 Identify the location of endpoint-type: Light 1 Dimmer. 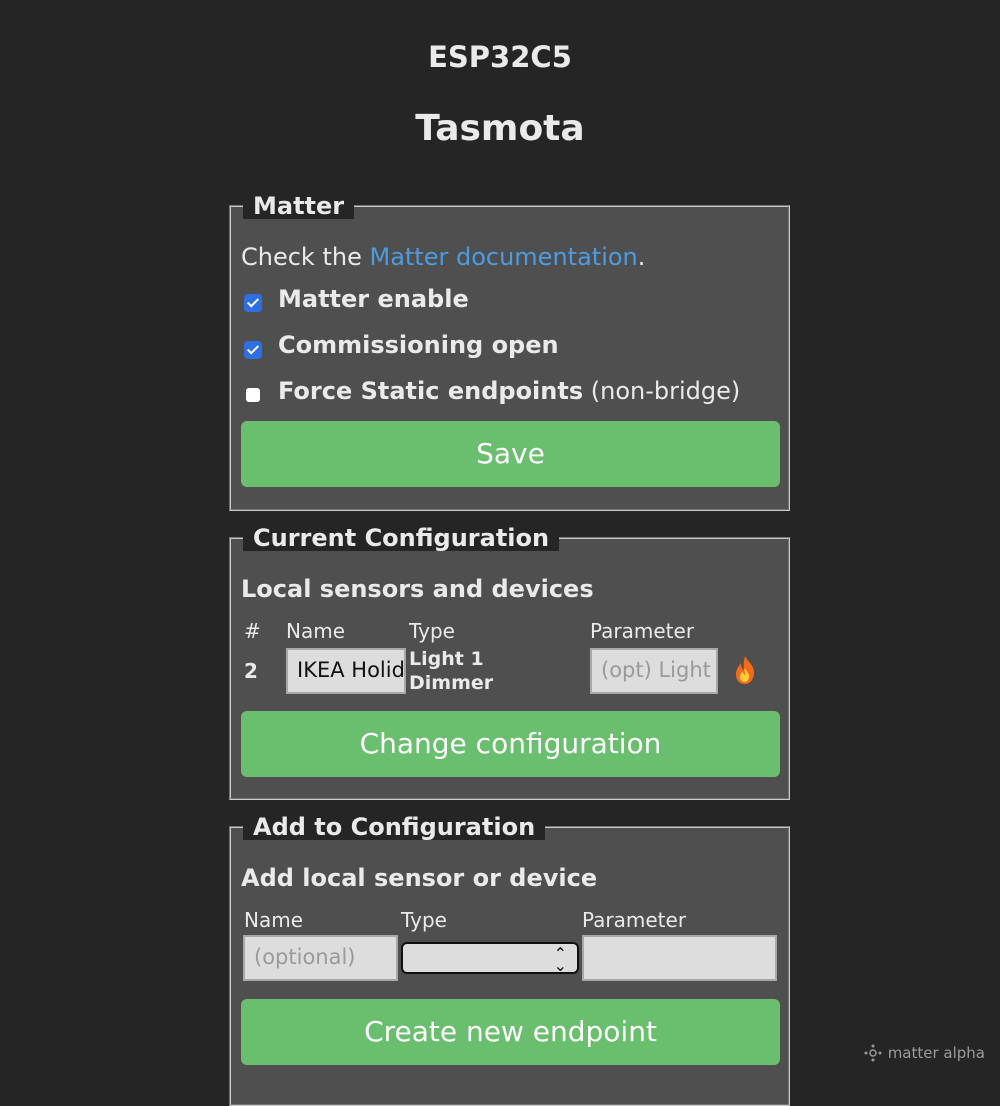
(451, 671).